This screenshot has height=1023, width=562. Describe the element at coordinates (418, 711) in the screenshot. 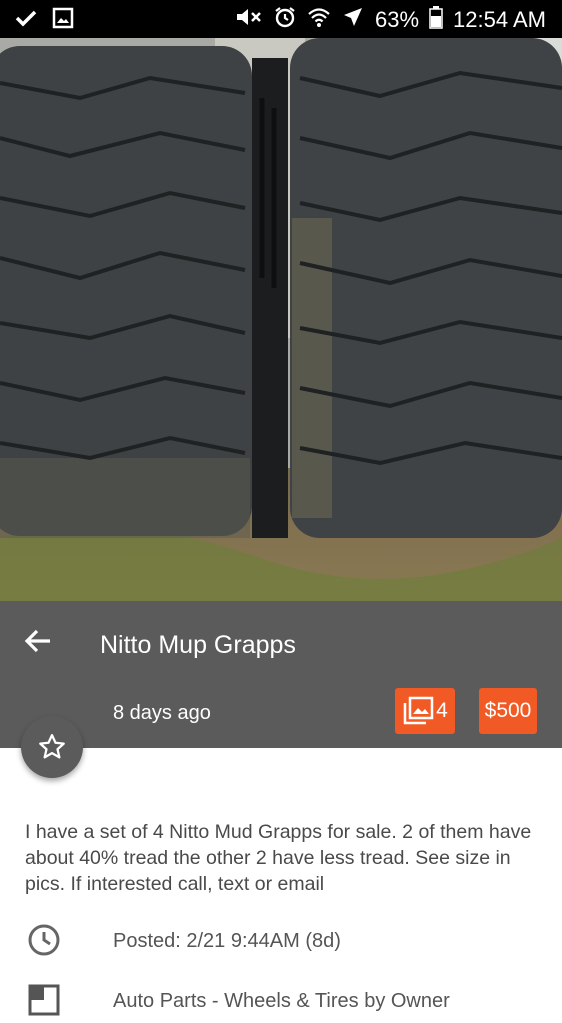

I see `photos-icon` at that location.